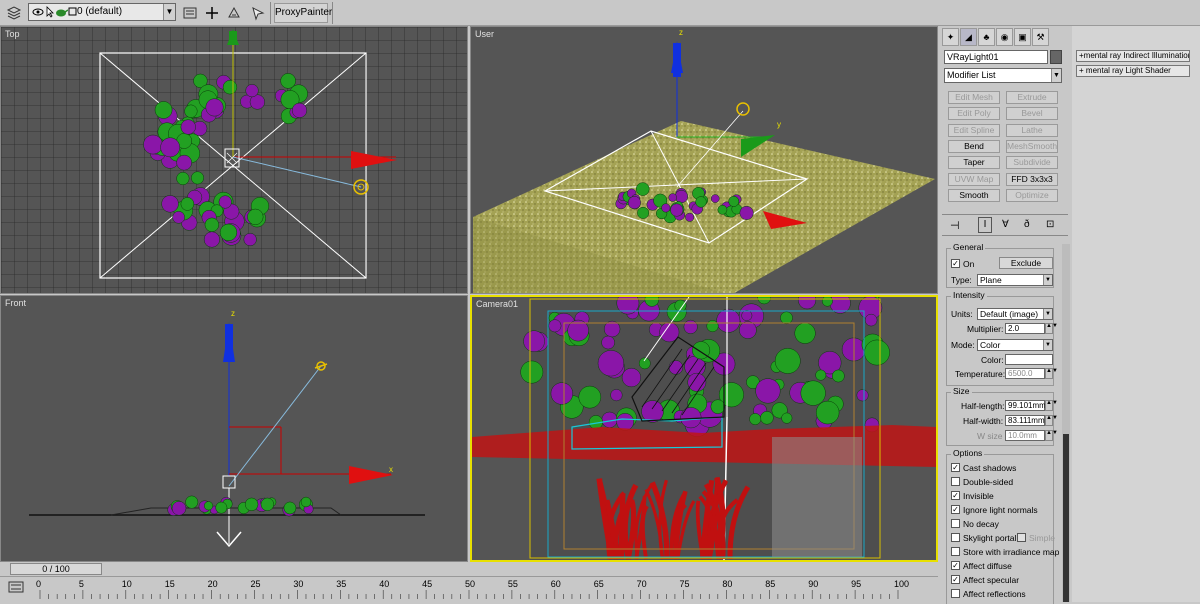  Describe the element at coordinates (1025, 328) in the screenshot. I see `multiplier-spinner: 2.0` at that location.